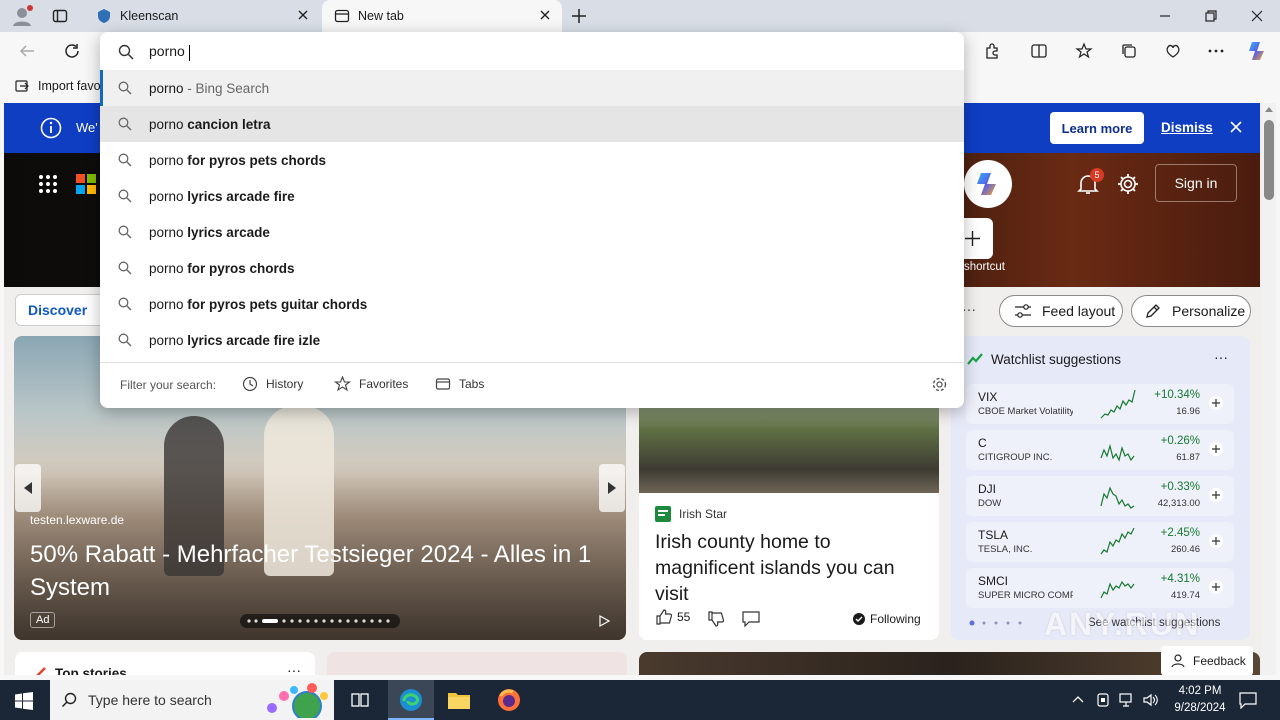 This screenshot has width=1280, height=720. What do you see at coordinates (1211, 16) in the screenshot?
I see `restore-icon` at bounding box center [1211, 16].